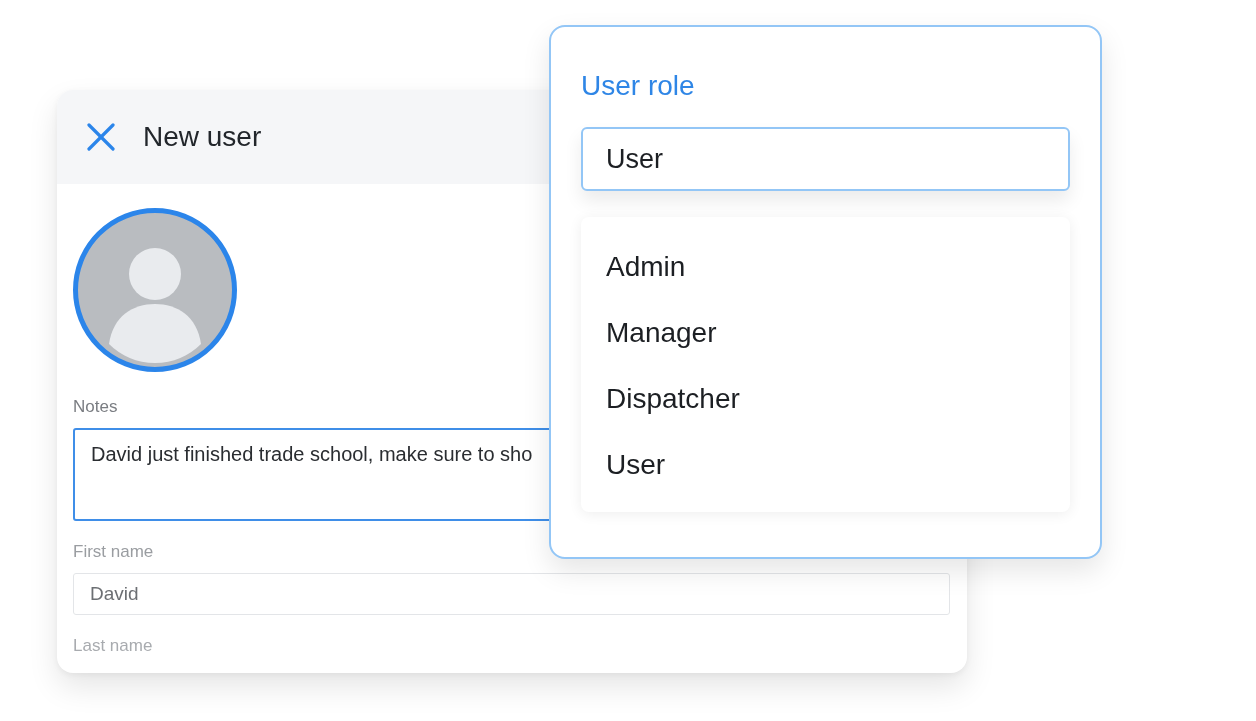  What do you see at coordinates (638, 86) in the screenshot?
I see `popup-title: User role` at bounding box center [638, 86].